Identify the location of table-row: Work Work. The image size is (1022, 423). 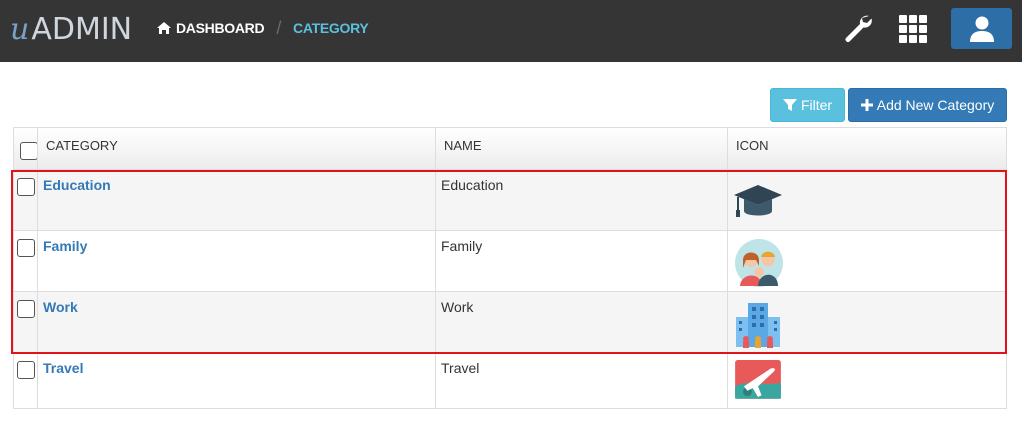
(510, 322).